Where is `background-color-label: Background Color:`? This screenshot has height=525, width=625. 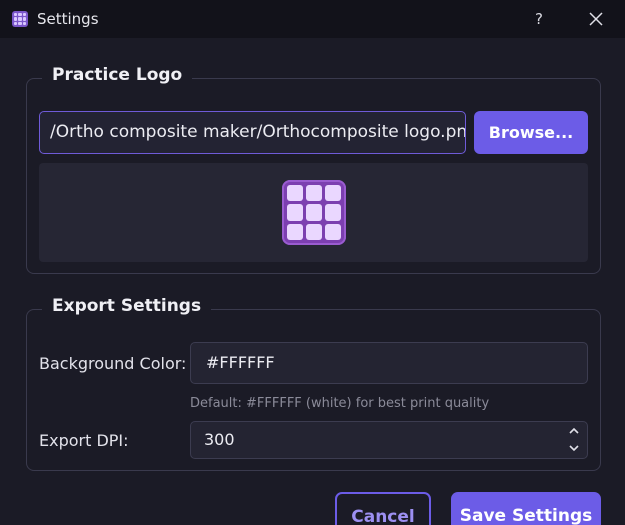 background-color-label: Background Color: is located at coordinates (113, 363).